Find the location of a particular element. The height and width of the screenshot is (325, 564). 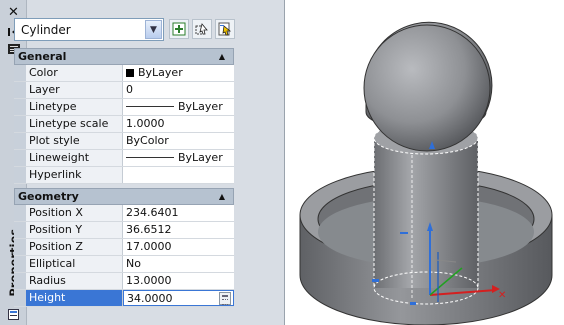

property-row-lineweight: Lineweight ByLayer is located at coordinates (124, 158).